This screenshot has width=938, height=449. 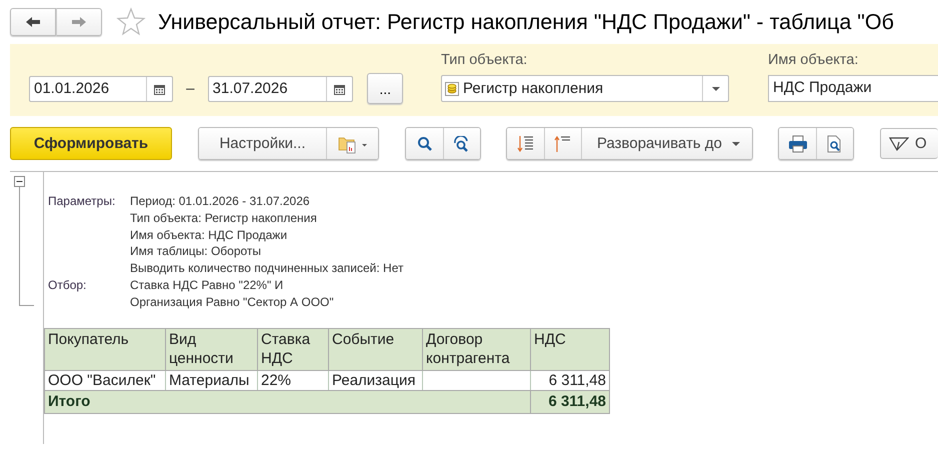 I want to click on parameter-line: Организация Равно "Сектор А ООО", so click(x=232, y=302).